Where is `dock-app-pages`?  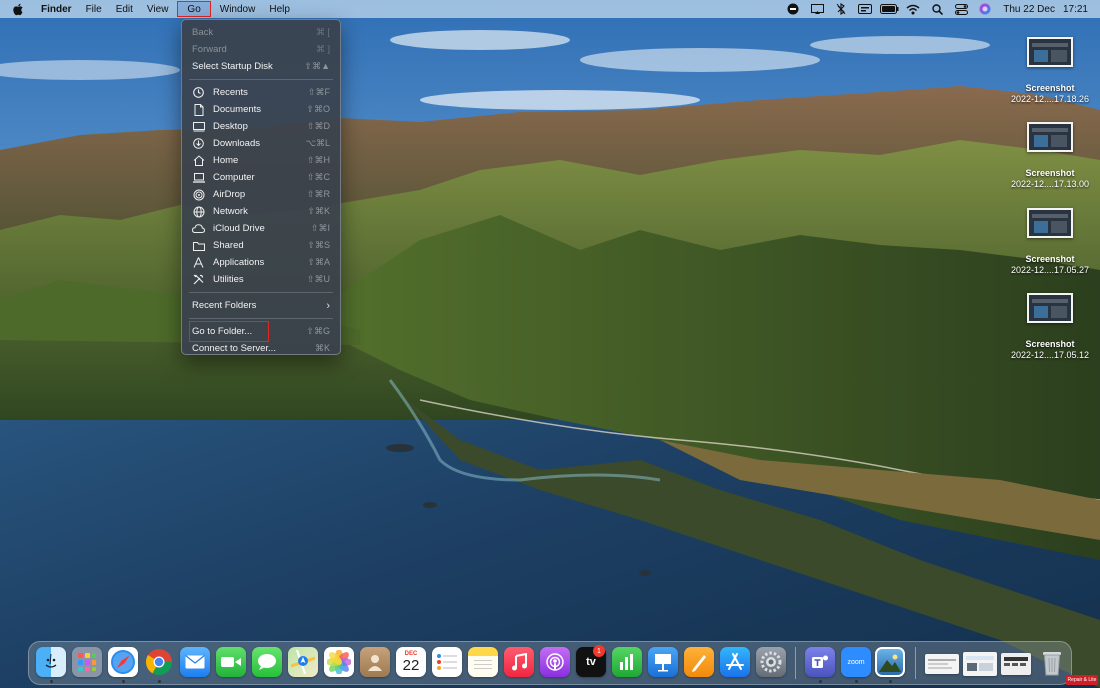
dock-app-pages is located at coordinates (699, 662).